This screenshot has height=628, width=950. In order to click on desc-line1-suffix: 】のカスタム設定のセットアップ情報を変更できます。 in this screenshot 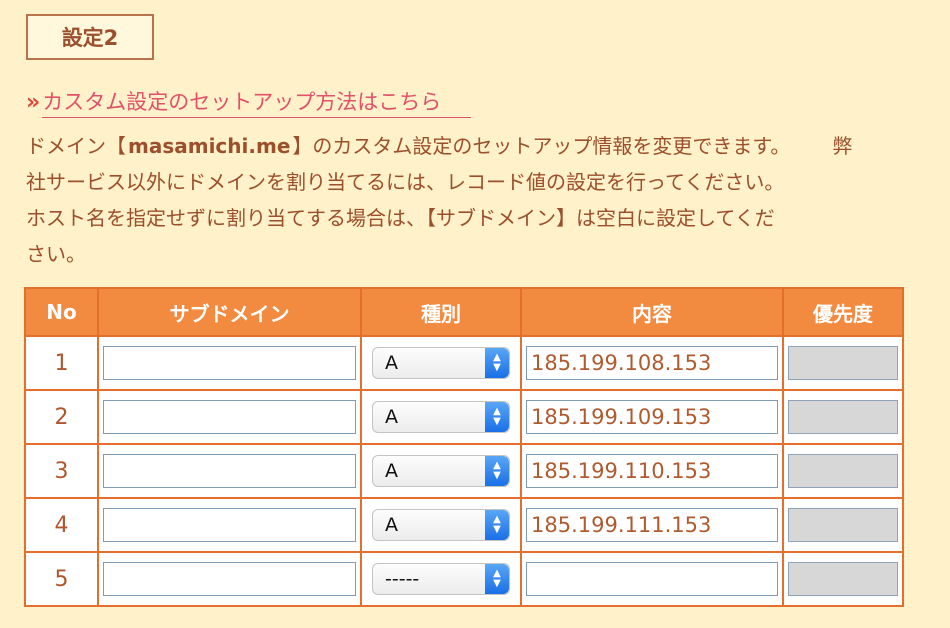, I will do `click(541, 146)`.